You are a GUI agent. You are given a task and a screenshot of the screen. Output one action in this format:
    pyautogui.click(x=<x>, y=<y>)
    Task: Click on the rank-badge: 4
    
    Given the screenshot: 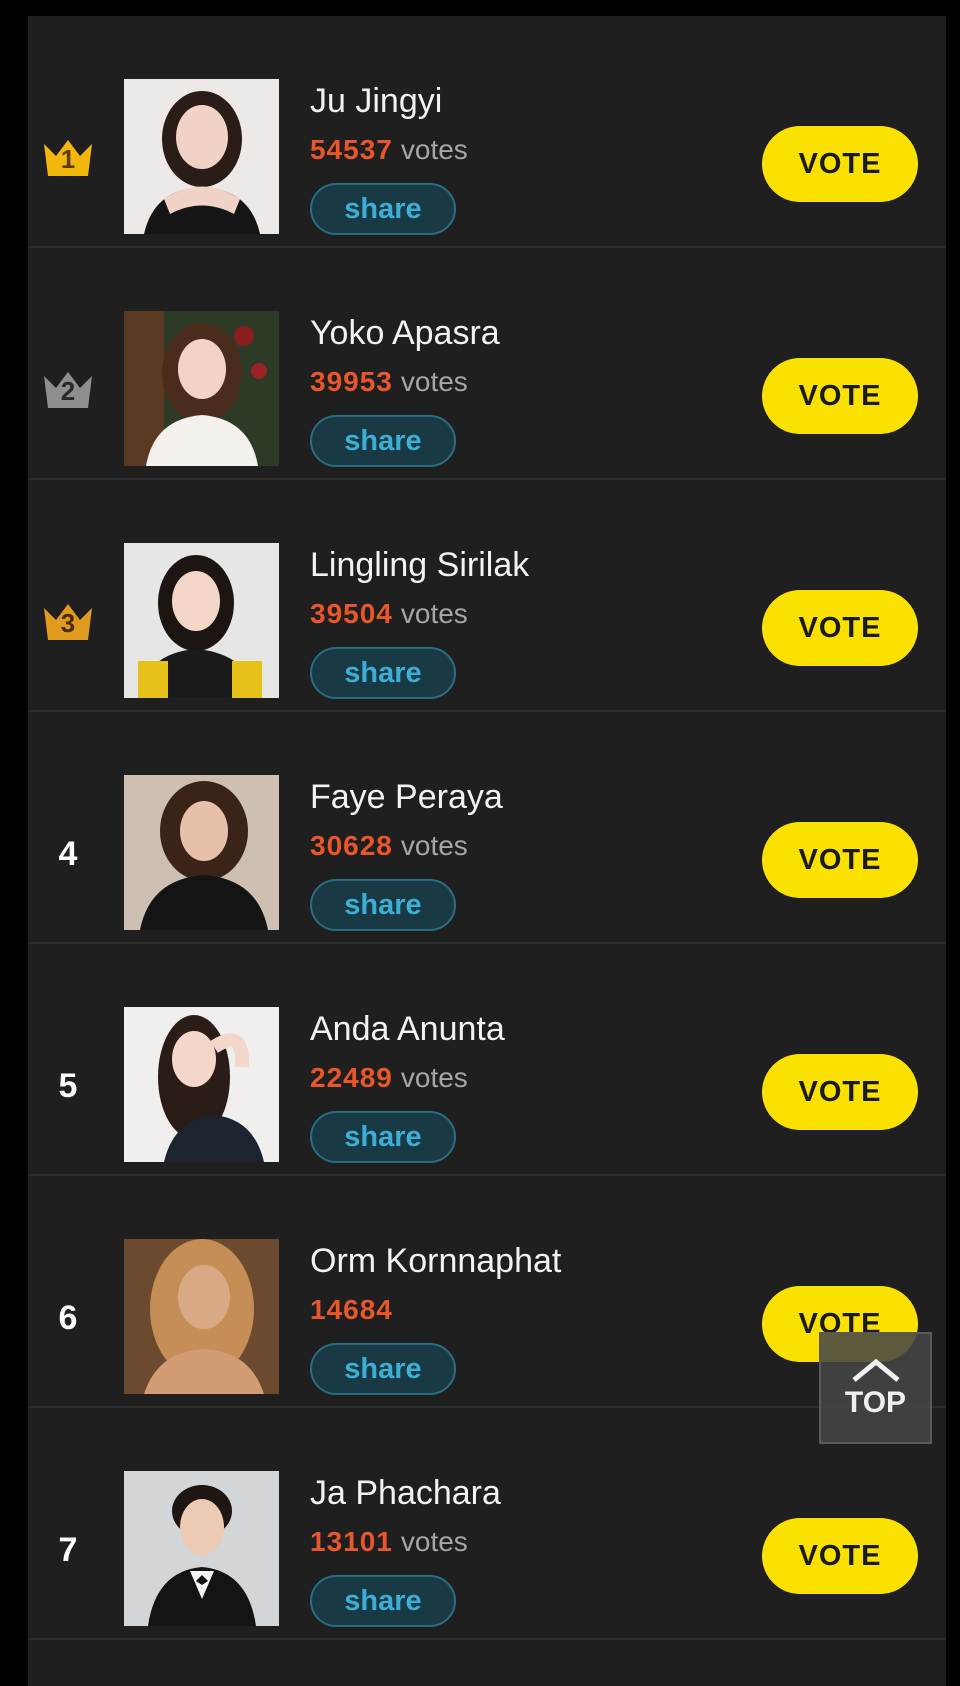 What is the action you would take?
    pyautogui.click(x=68, y=854)
    